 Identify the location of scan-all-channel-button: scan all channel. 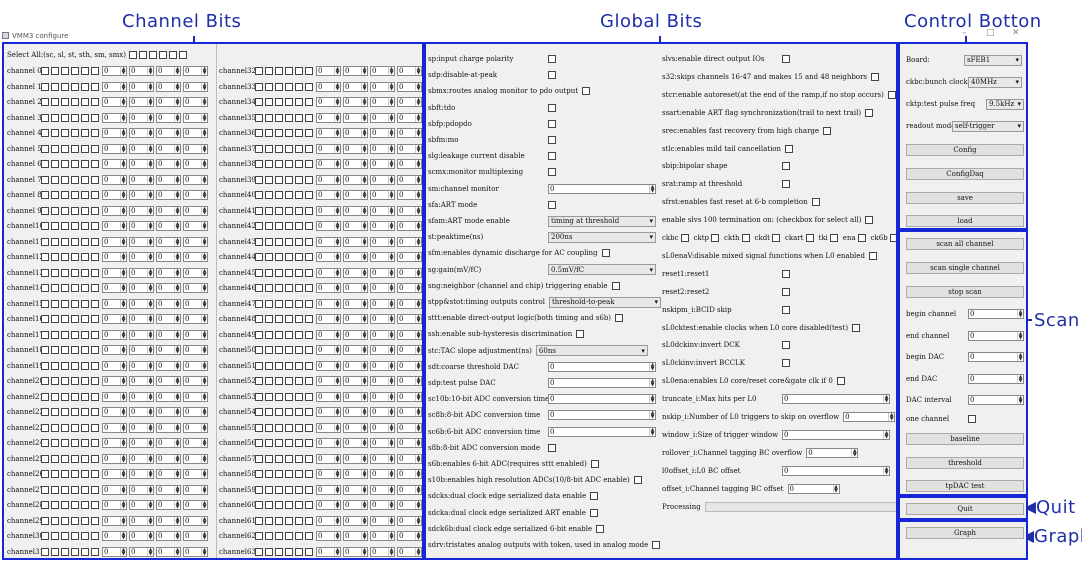
(965, 244).